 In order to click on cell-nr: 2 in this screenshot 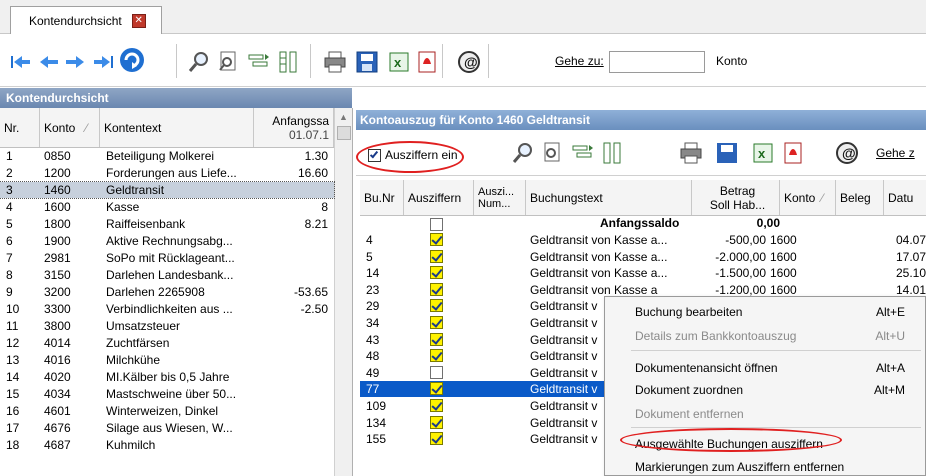, I will do `click(9, 173)`.